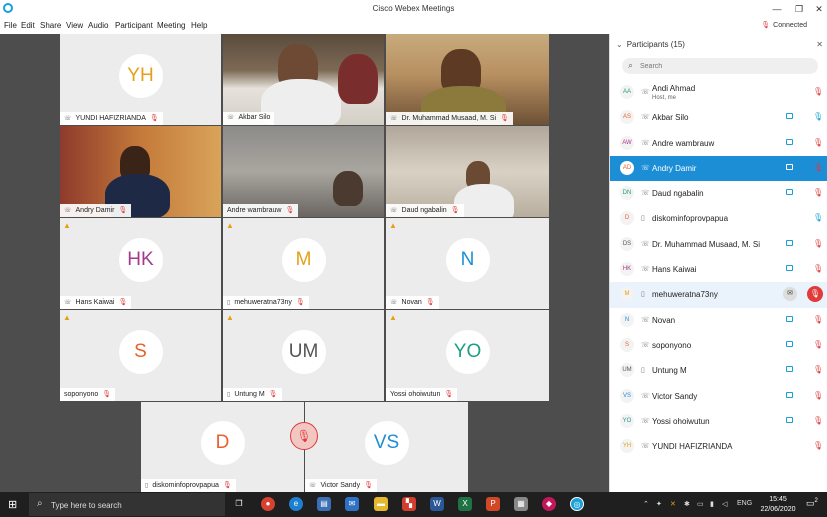  Describe the element at coordinates (74, 25) in the screenshot. I see `menu-view: View` at that location.